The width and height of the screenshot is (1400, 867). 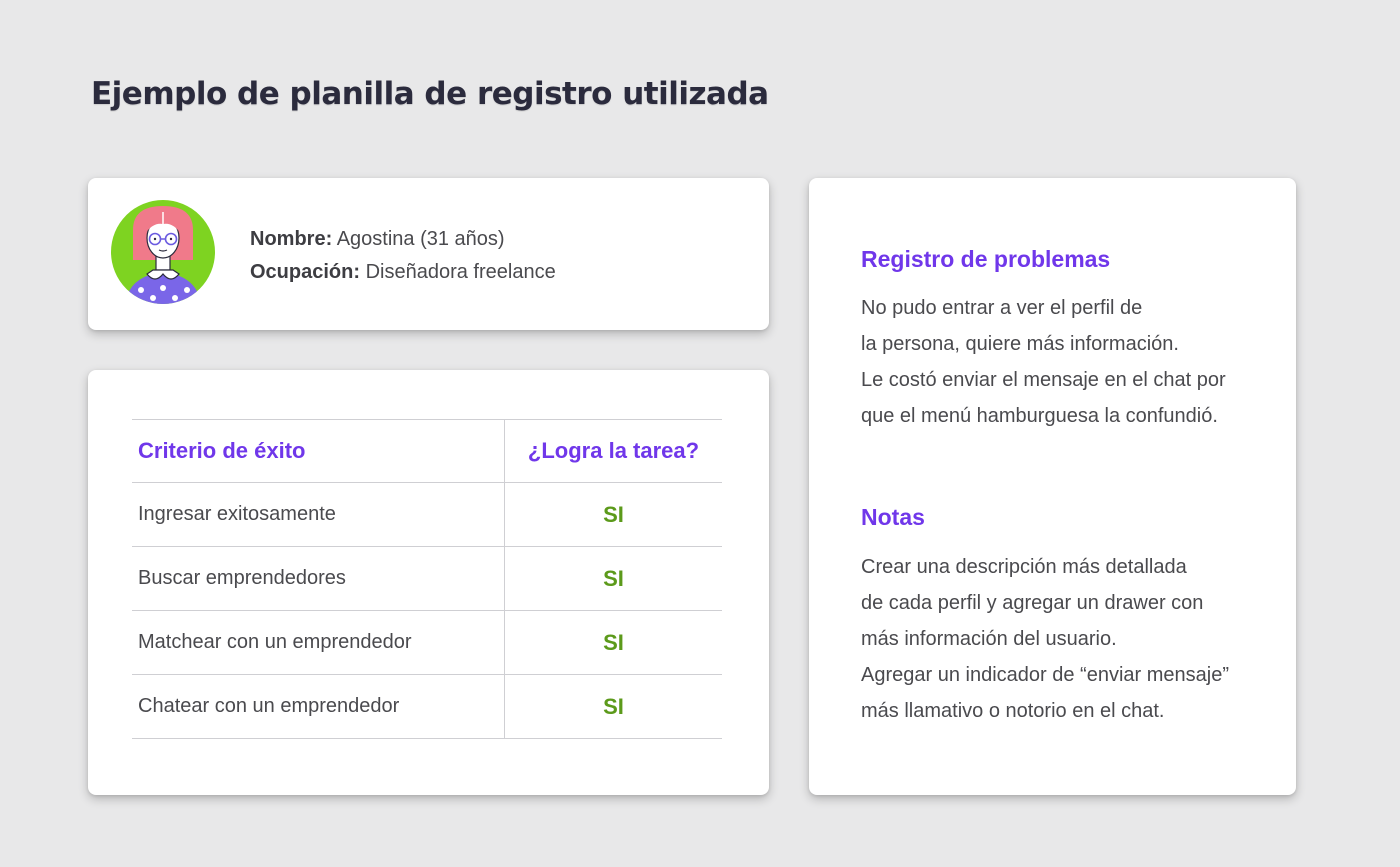 I want to click on notes-title: Notas, so click(x=893, y=517).